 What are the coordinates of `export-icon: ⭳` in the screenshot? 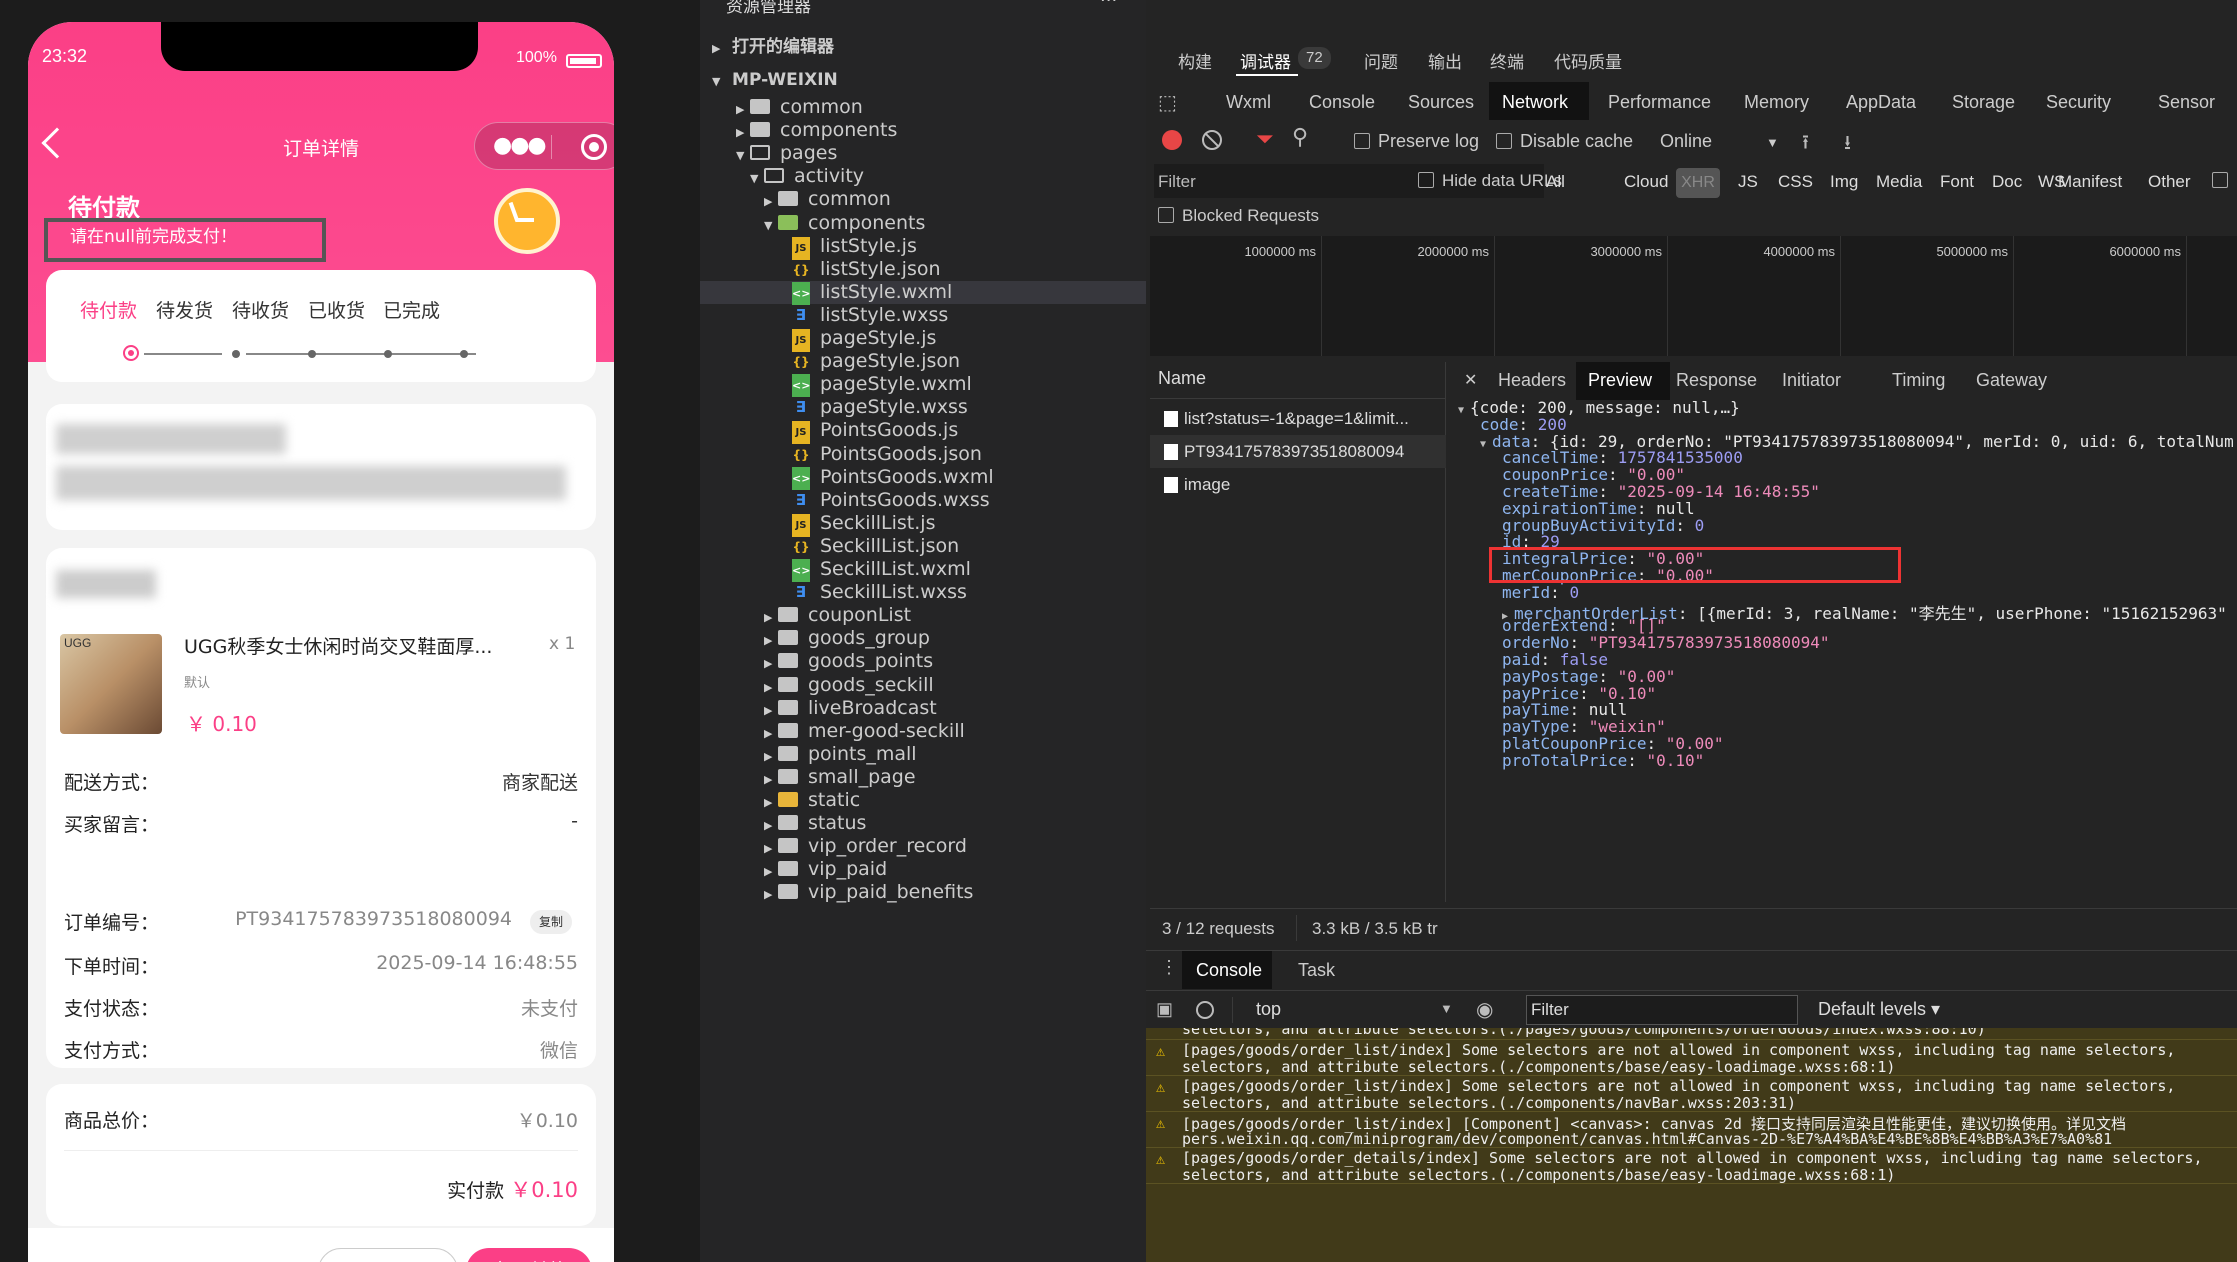 It's located at (1847, 145).